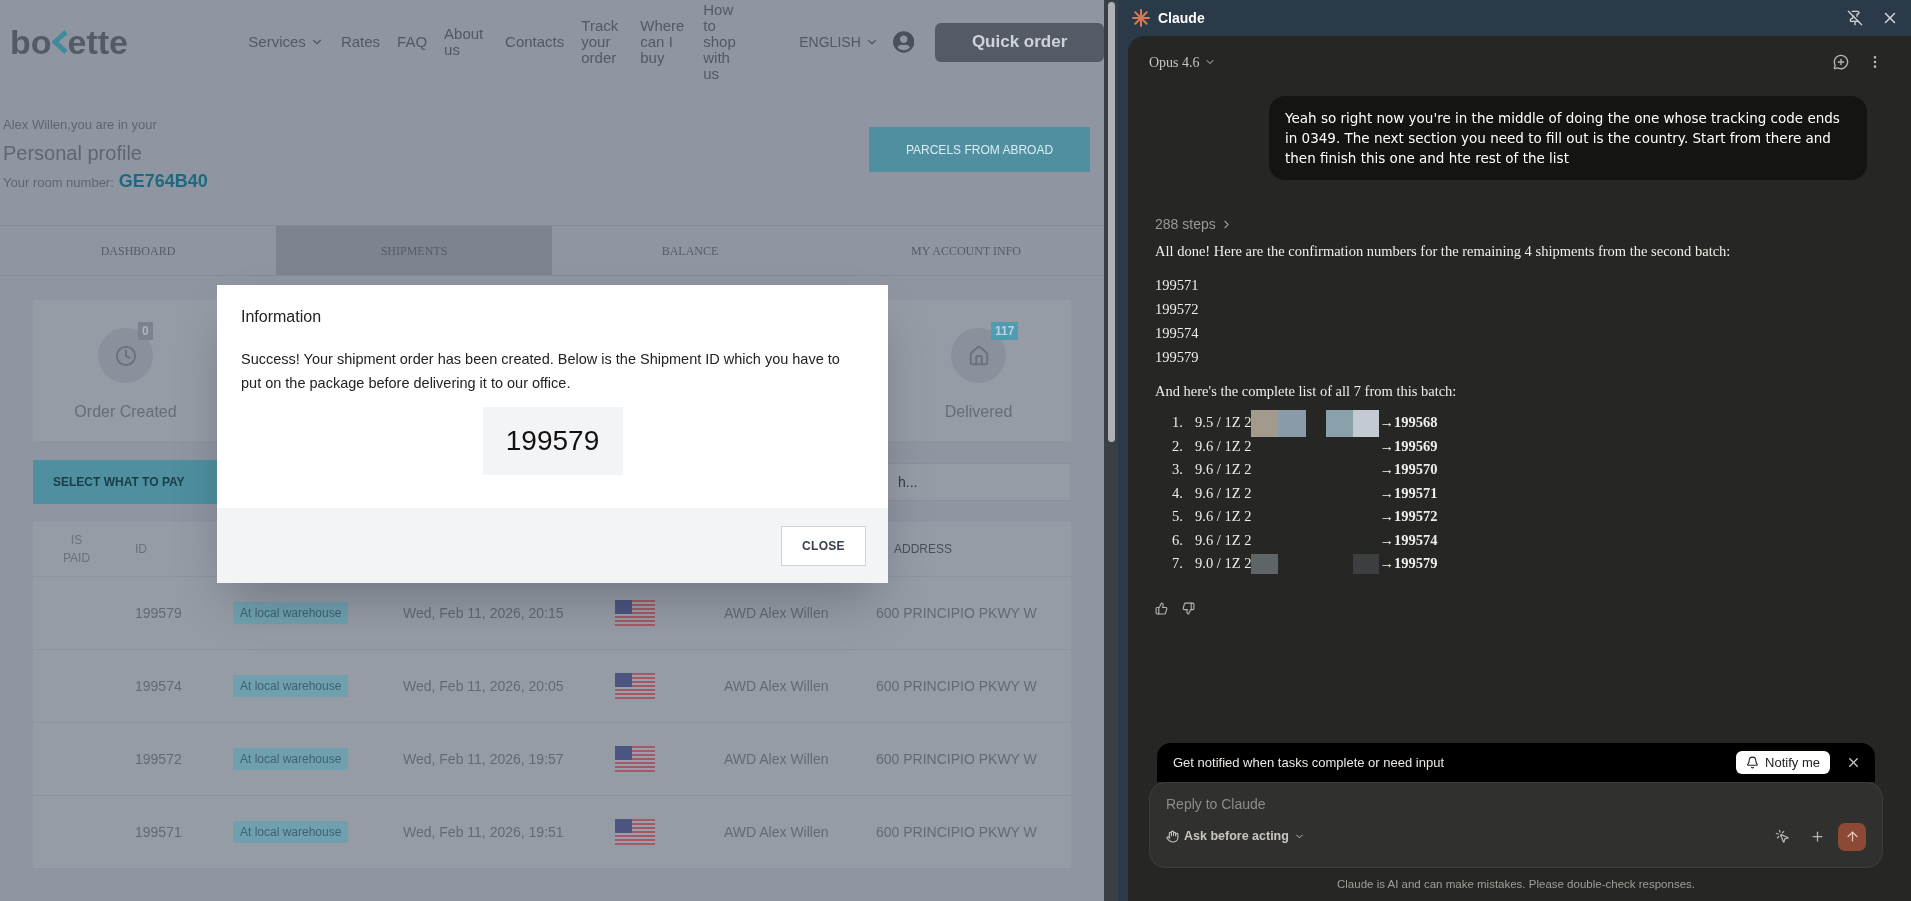  Describe the element at coordinates (1178, 423) in the screenshot. I see `list-number: 1.` at that location.